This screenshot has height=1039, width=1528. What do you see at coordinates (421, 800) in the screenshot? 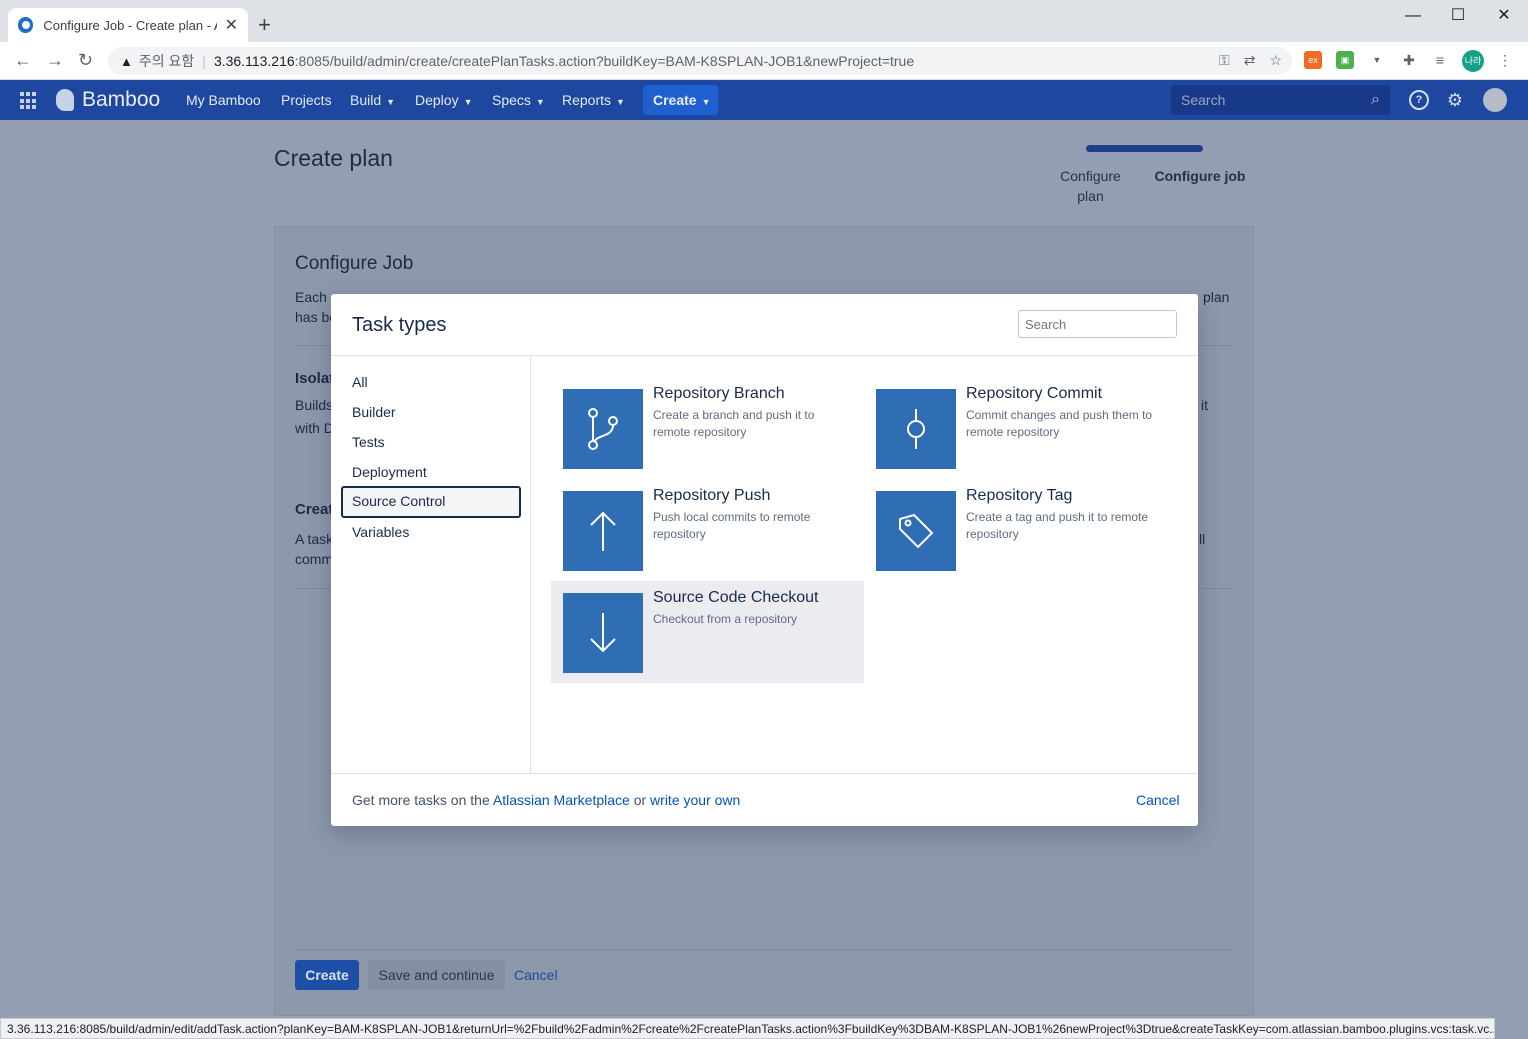
I see `footer-prefix: Get more tasks on the` at bounding box center [421, 800].